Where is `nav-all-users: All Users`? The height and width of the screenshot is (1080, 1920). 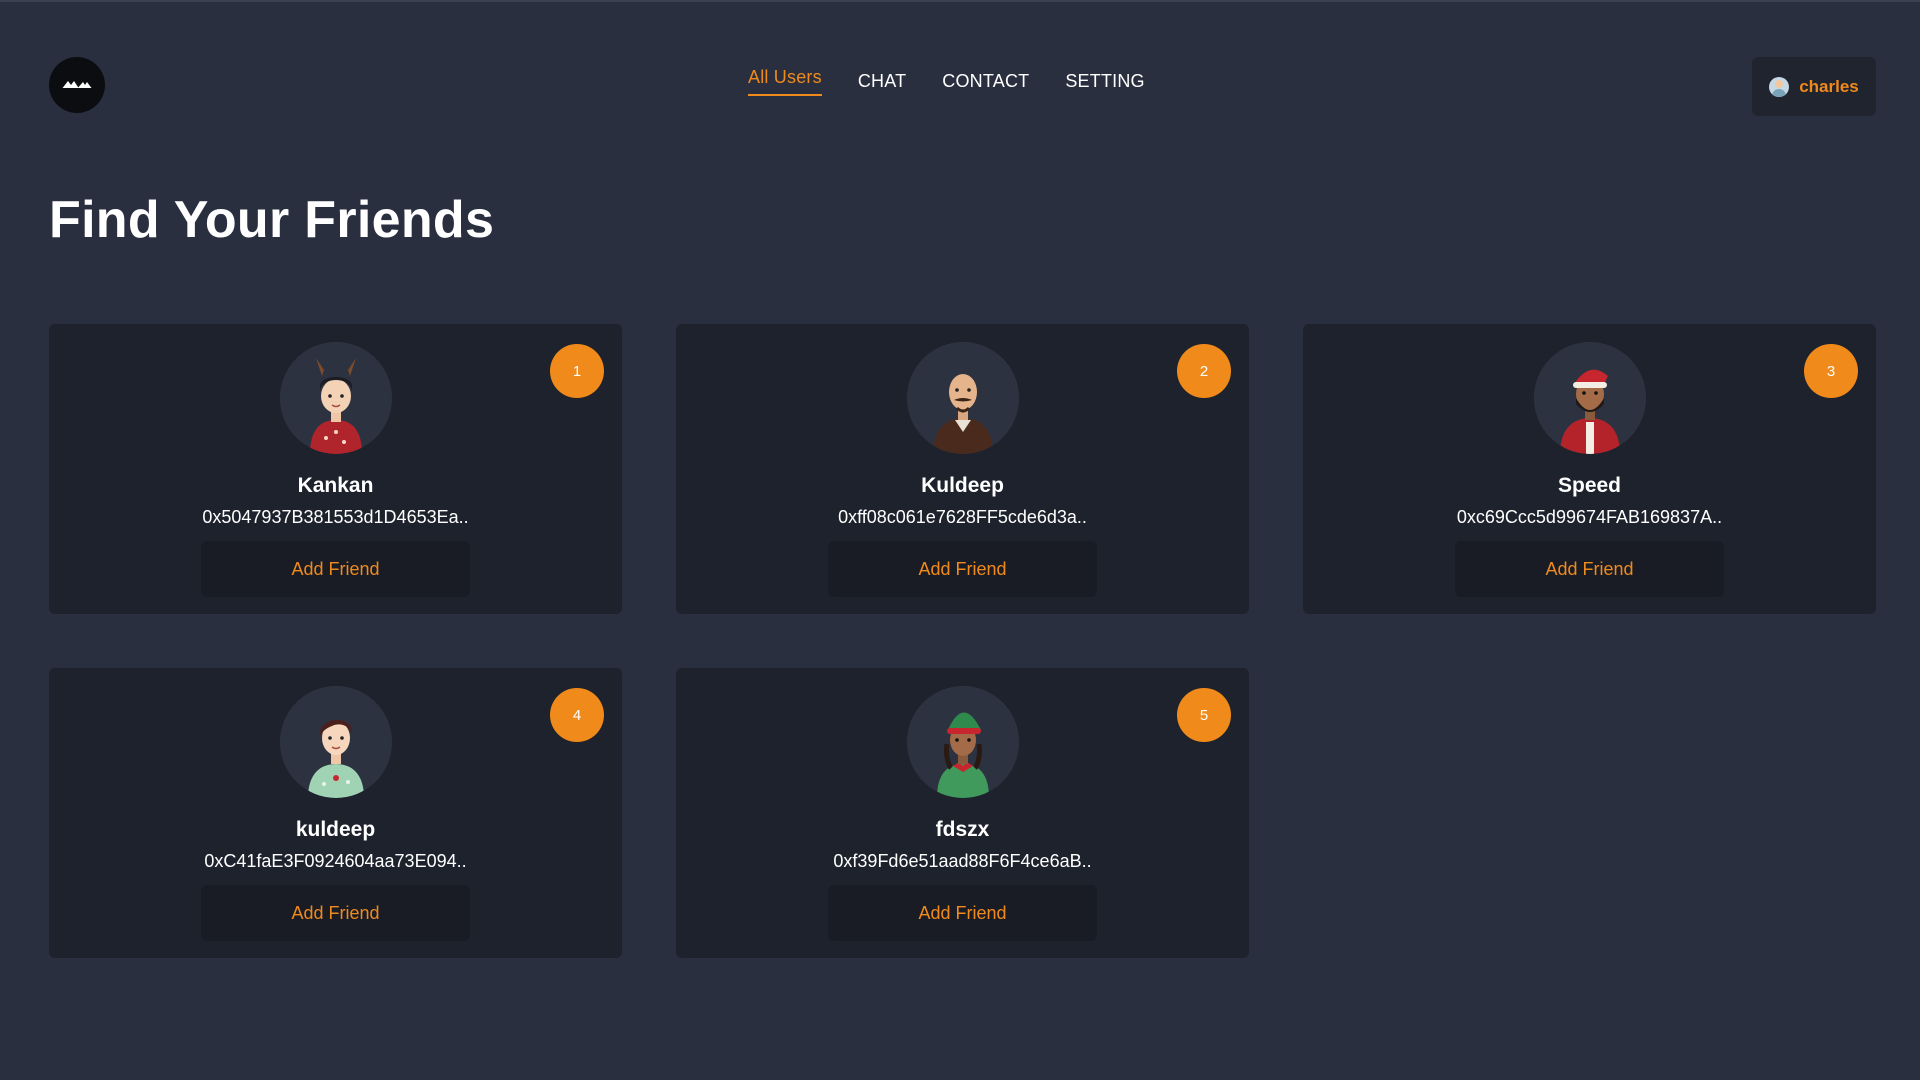 nav-all-users: All Users is located at coordinates (785, 81).